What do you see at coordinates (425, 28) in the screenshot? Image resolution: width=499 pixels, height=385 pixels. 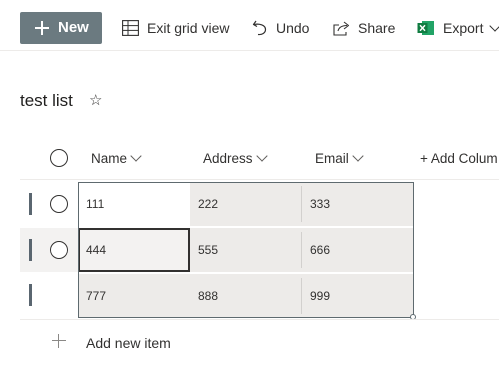 I see `excel-icon` at bounding box center [425, 28].